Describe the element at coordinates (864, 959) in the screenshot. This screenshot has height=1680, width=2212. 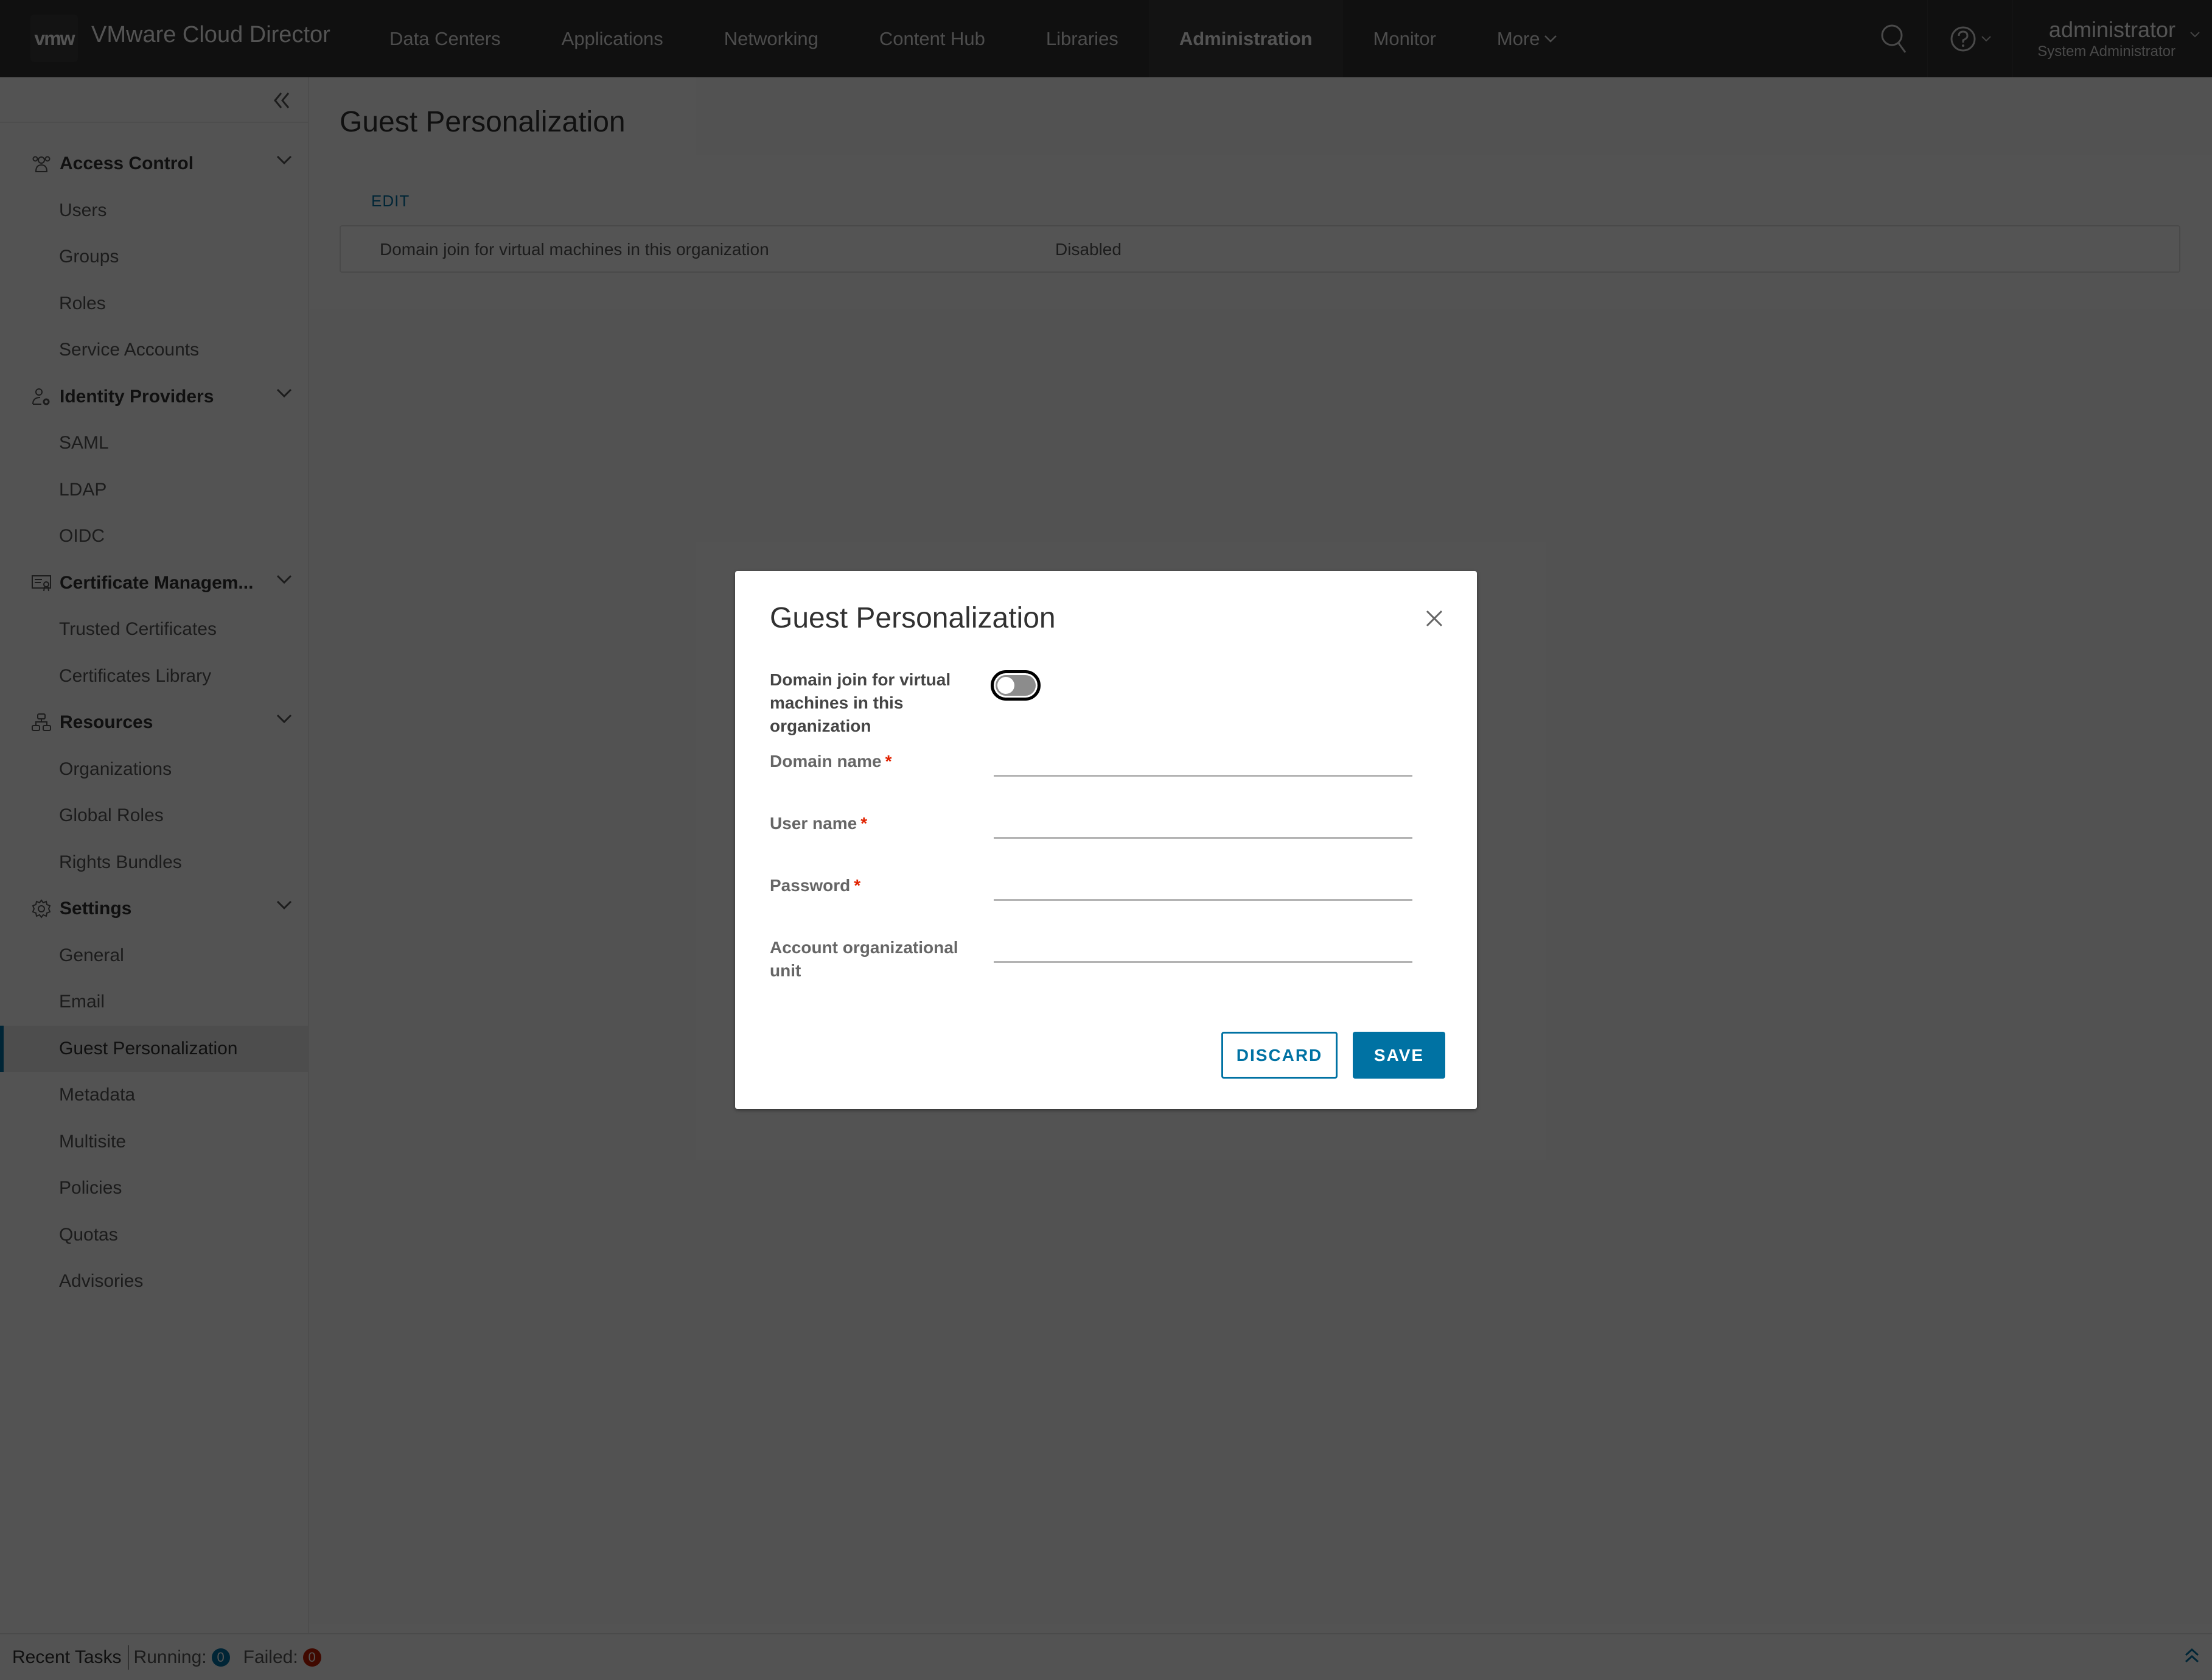
I see `account-ou-label: Account organizational unit` at that location.